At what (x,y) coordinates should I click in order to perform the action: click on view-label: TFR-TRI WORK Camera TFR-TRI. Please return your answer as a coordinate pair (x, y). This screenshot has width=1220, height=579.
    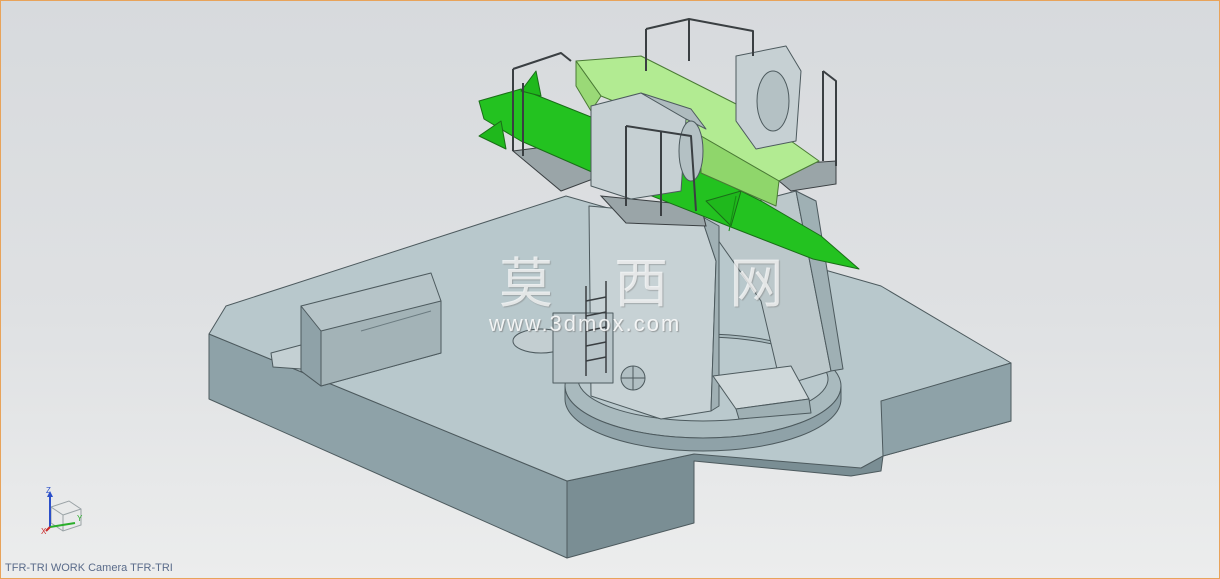
    Looking at the image, I should click on (89, 568).